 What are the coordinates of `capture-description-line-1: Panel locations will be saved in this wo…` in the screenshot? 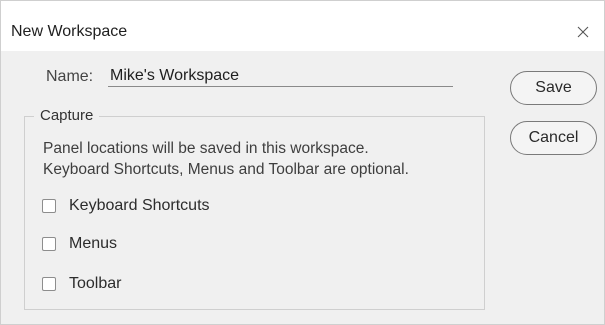 It's located at (206, 148).